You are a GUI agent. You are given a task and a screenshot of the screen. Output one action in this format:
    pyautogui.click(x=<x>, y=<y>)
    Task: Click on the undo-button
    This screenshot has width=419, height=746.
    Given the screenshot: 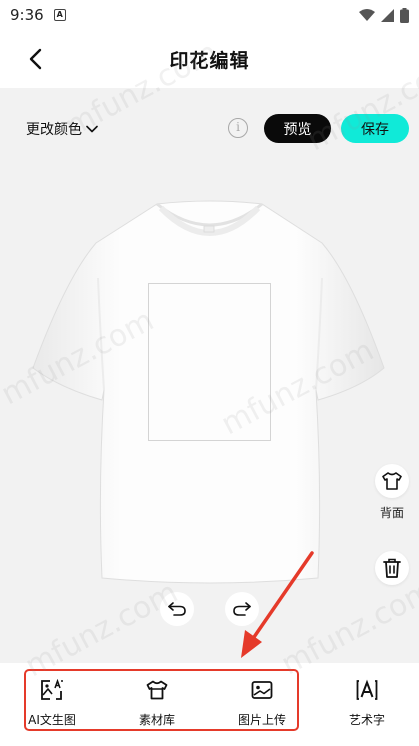 What is the action you would take?
    pyautogui.click(x=177, y=609)
    